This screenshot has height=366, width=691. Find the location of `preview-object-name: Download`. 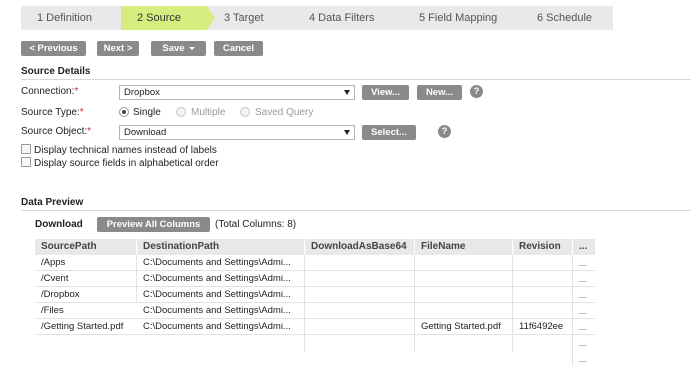

preview-object-name: Download is located at coordinates (59, 224).